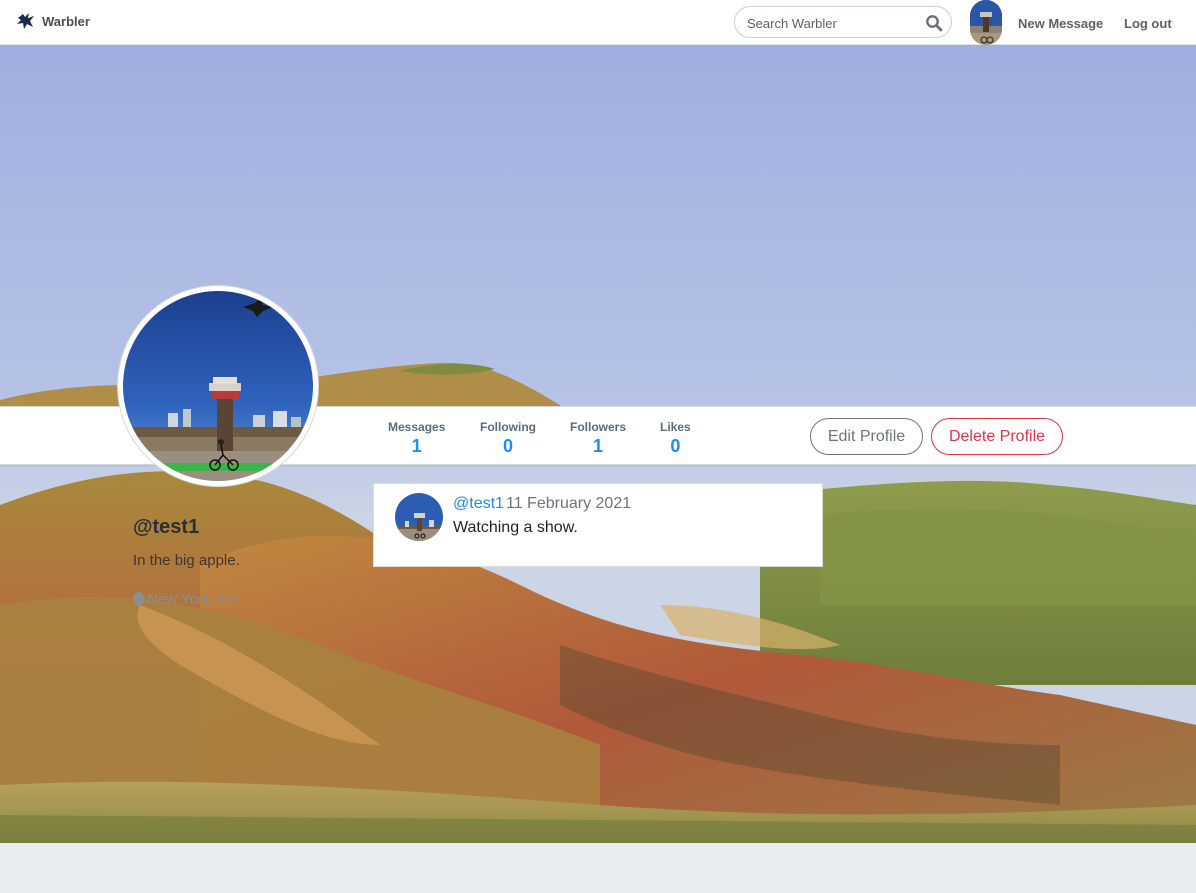 The width and height of the screenshot is (1196, 893). I want to click on map-marker-icon, so click(139, 599).